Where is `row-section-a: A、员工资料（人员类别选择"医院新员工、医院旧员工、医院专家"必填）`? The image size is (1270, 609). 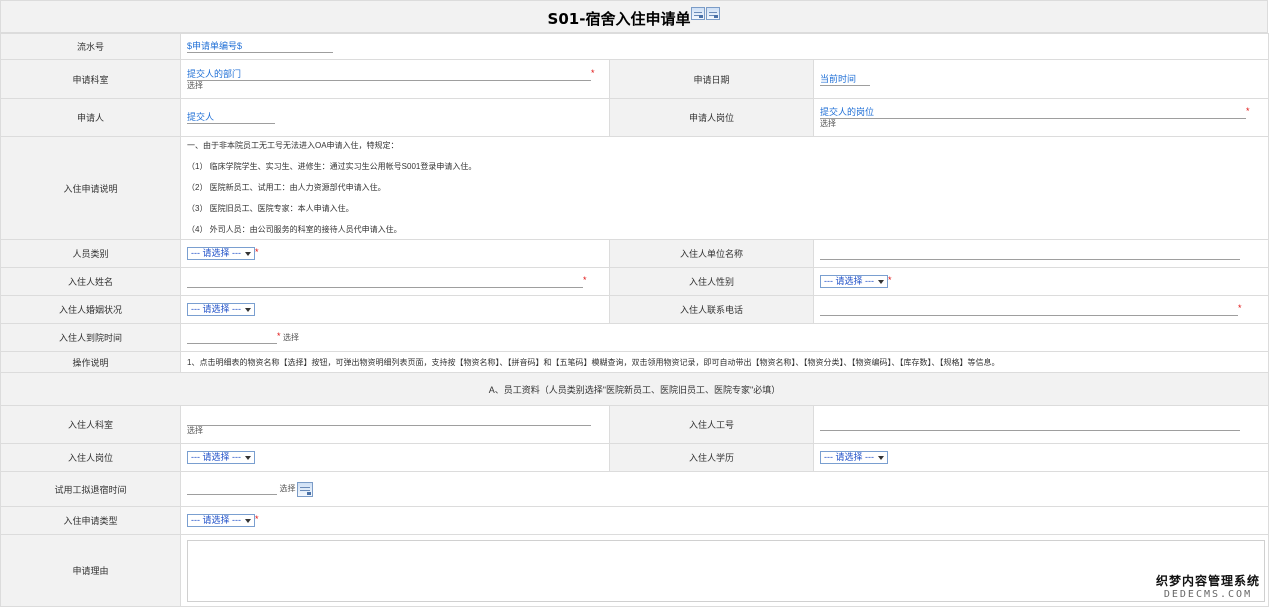
row-section-a: A、员工资料（人员类别选择"医院新员工、医院旧员工、医院专家"必填） is located at coordinates (634, 389).